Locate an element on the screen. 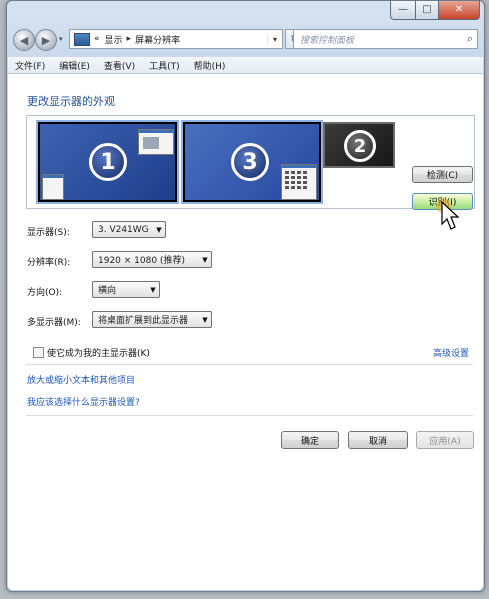  recent-pages-dropdown: ▾ is located at coordinates (61, 39).